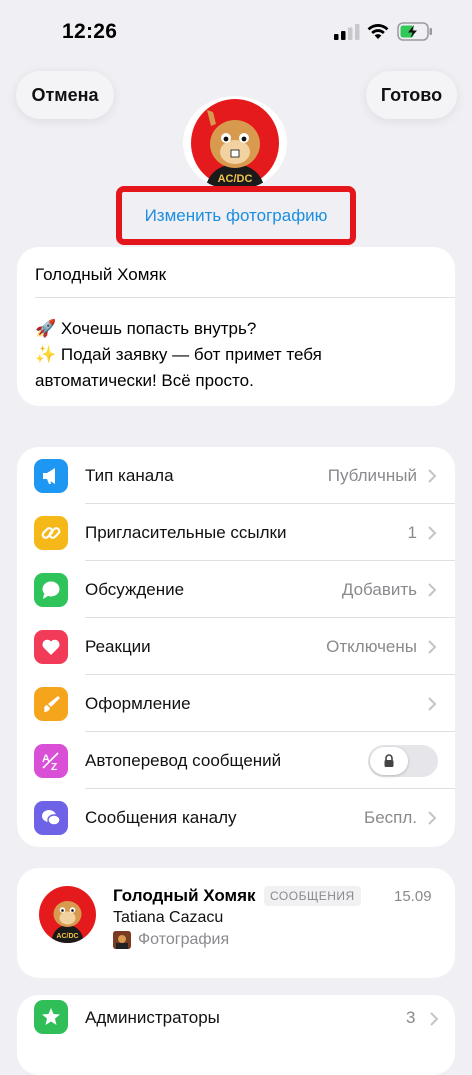 The width and height of the screenshot is (472, 1075). What do you see at coordinates (51, 1017) in the screenshot?
I see `admin-star-icon` at bounding box center [51, 1017].